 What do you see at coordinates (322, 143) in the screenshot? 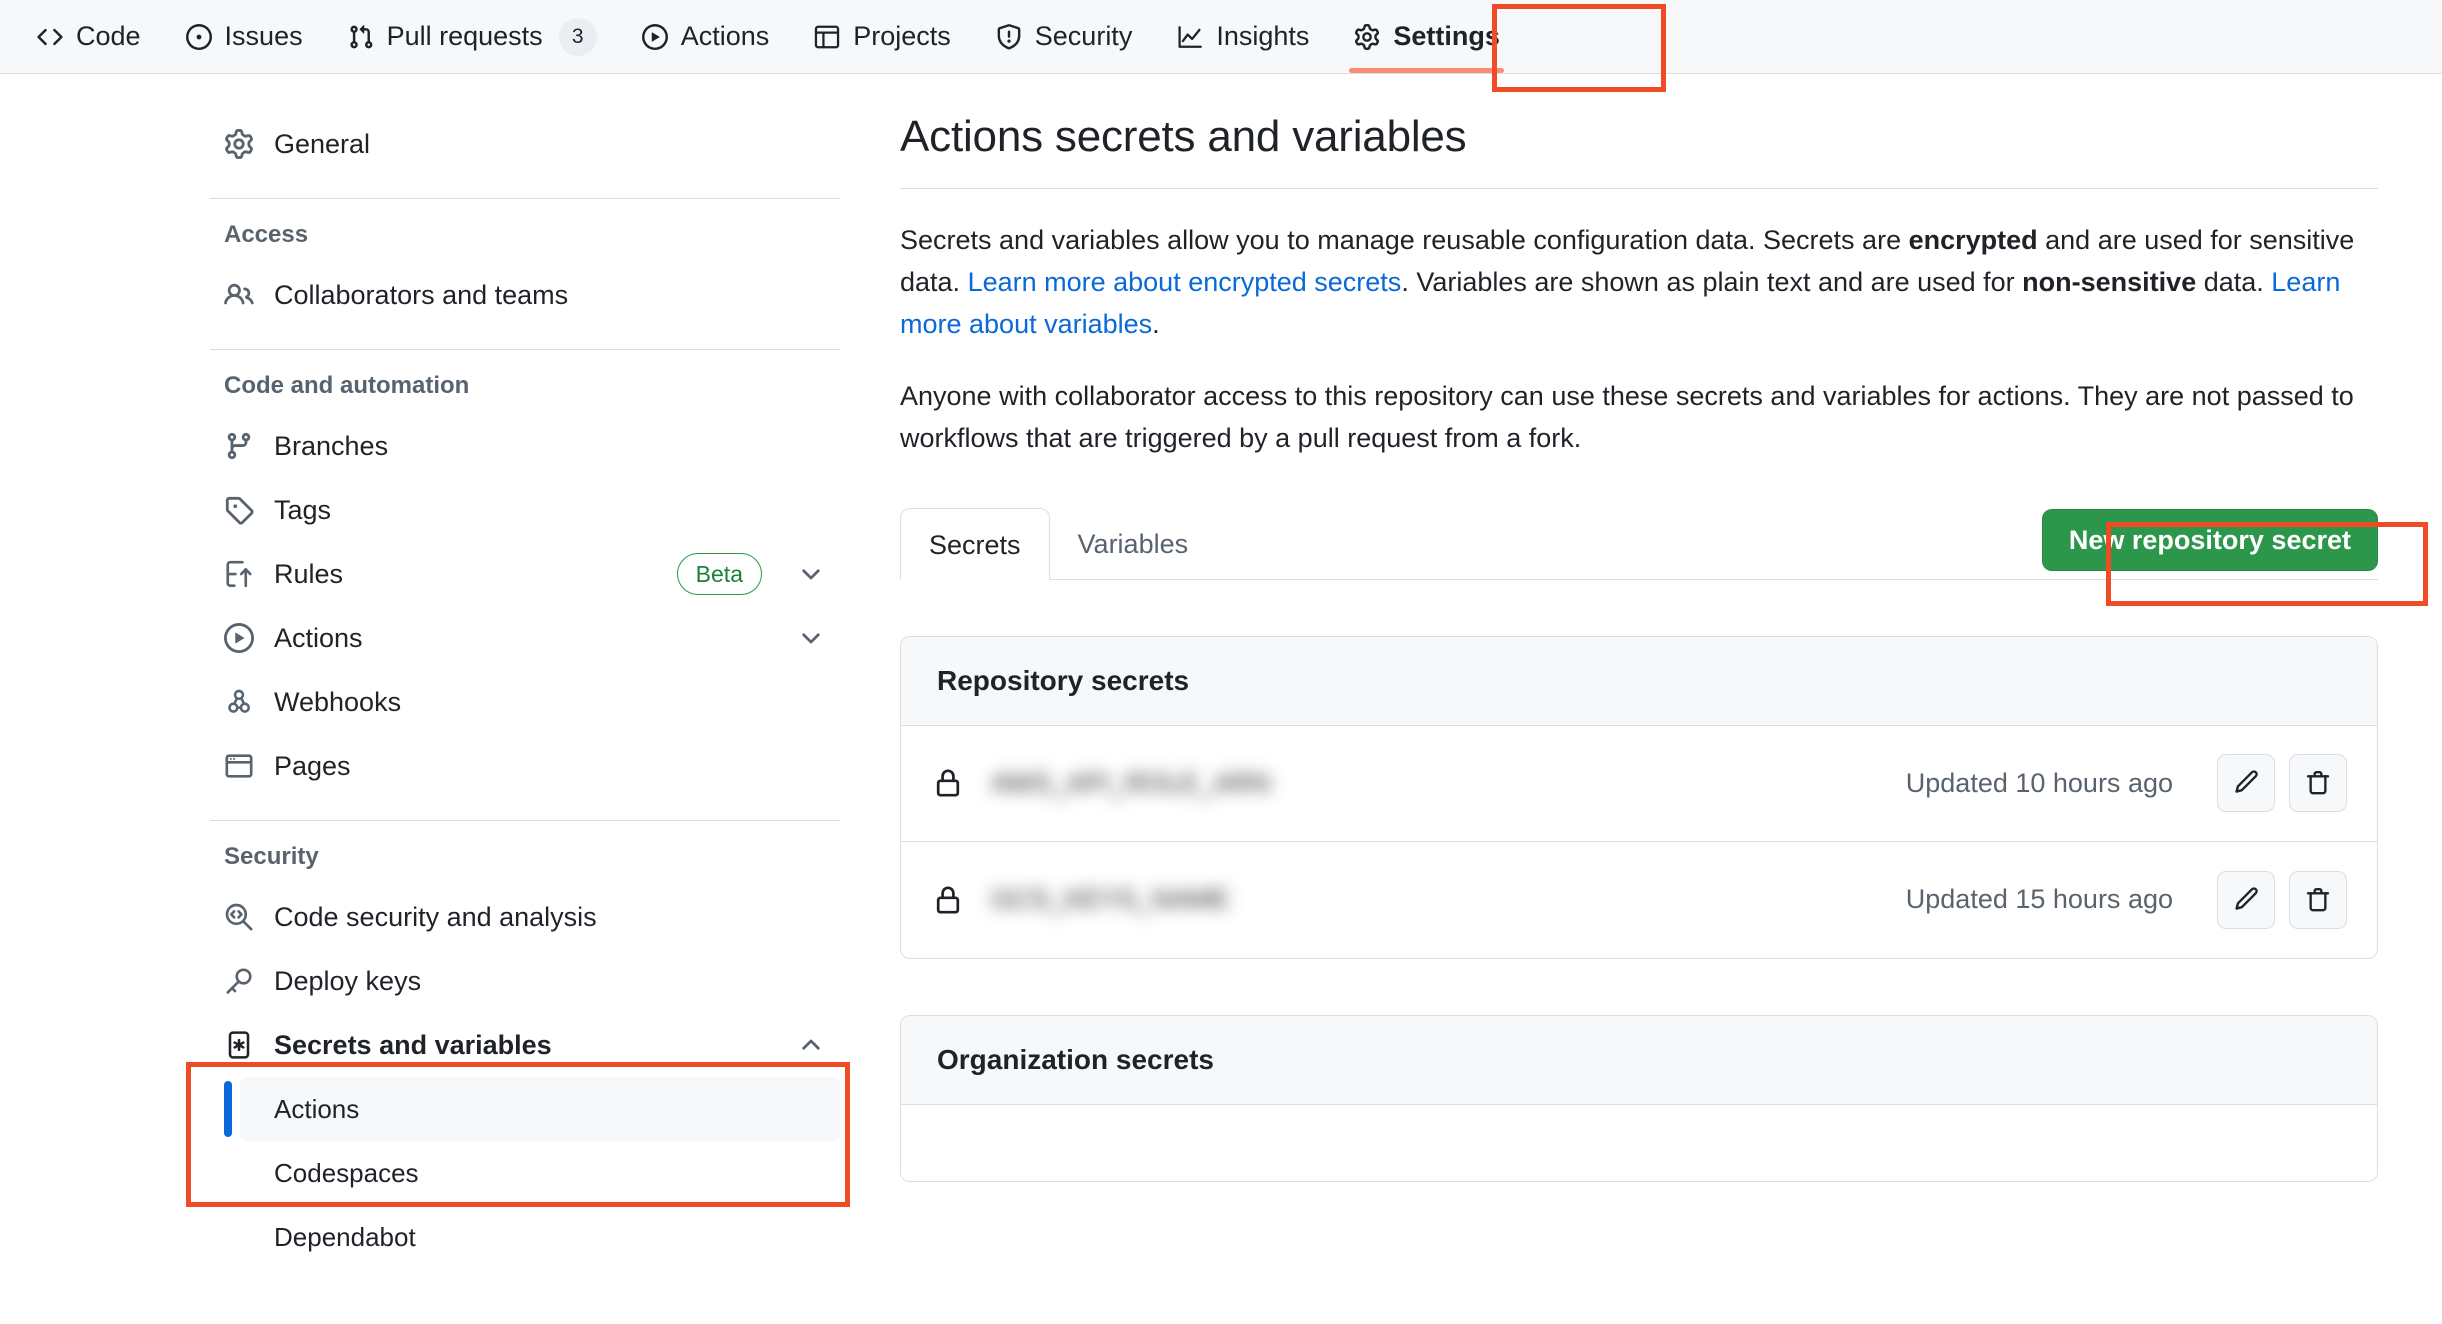
I see `sidebar-item-label: General` at bounding box center [322, 143].